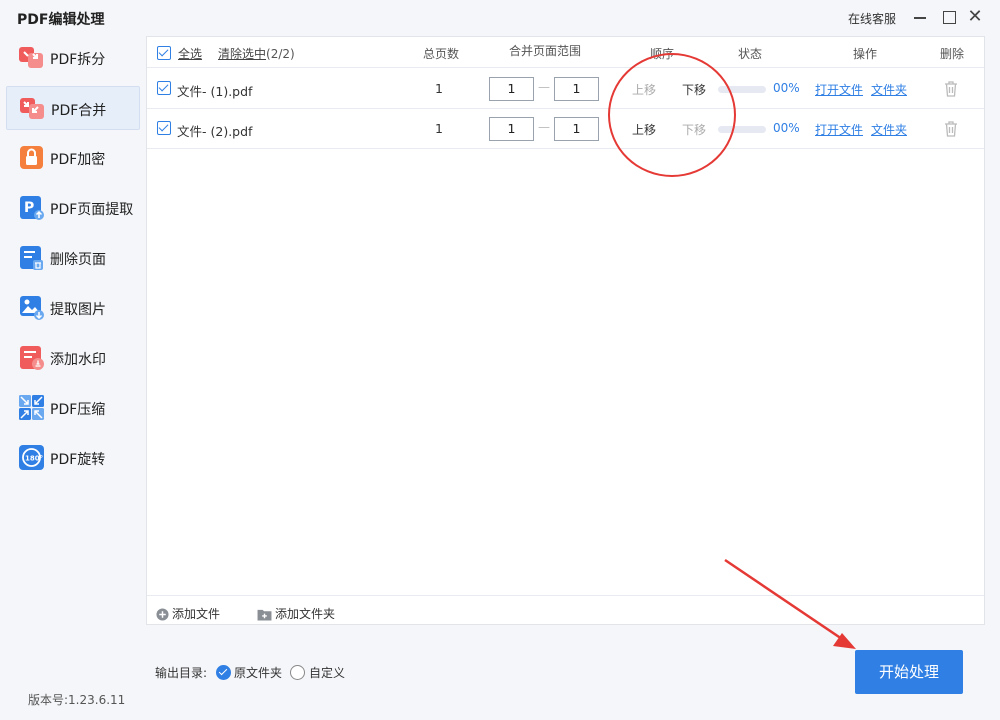 The width and height of the screenshot is (1000, 720). I want to click on close-button: ✕, so click(975, 17).